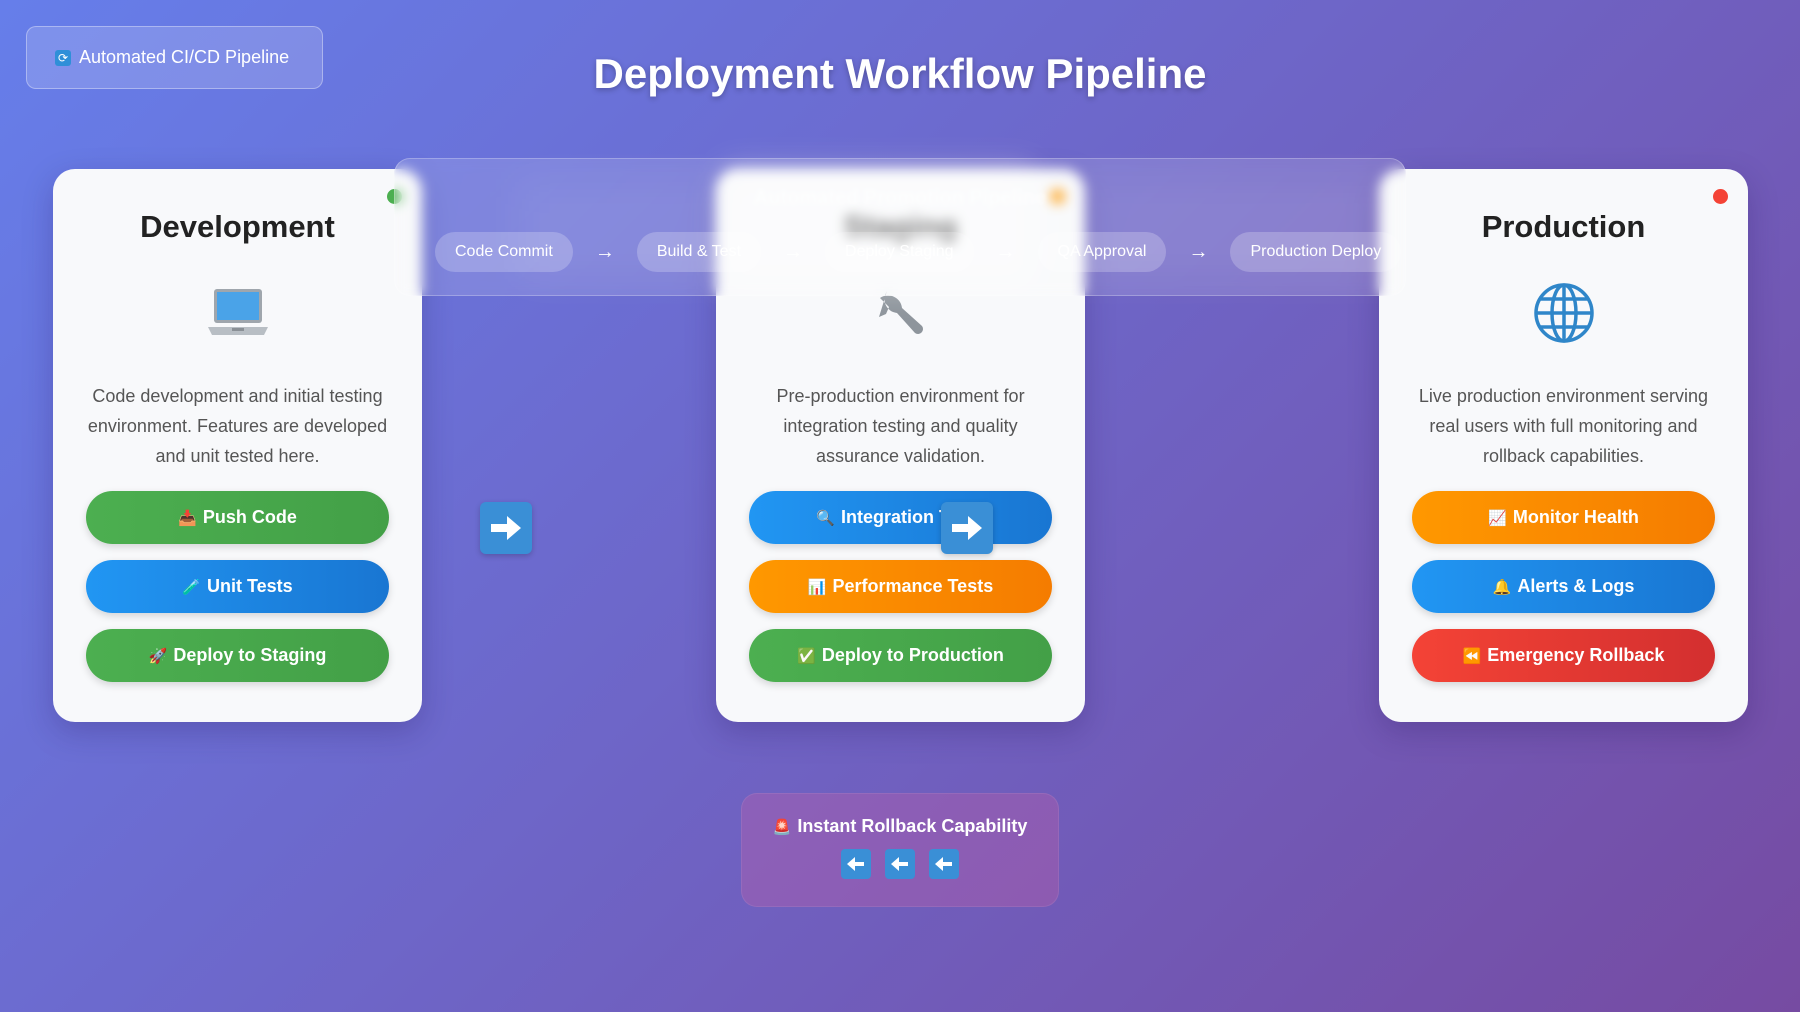 This screenshot has width=1800, height=1012. What do you see at coordinates (1497, 518) in the screenshot?
I see `trend-chart-icon: 📈` at bounding box center [1497, 518].